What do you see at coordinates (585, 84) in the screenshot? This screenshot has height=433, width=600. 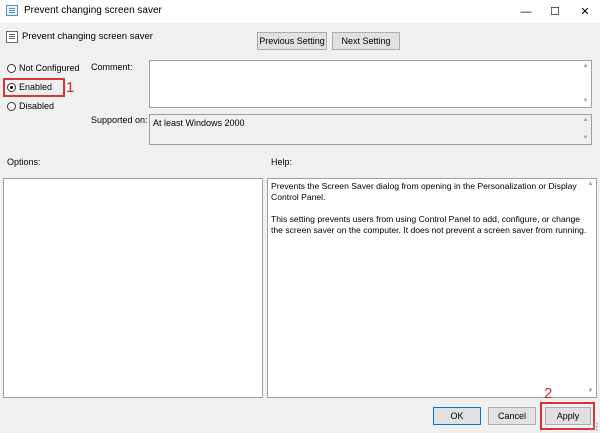 I see `comment-scrollbar: ▲ ▼` at bounding box center [585, 84].